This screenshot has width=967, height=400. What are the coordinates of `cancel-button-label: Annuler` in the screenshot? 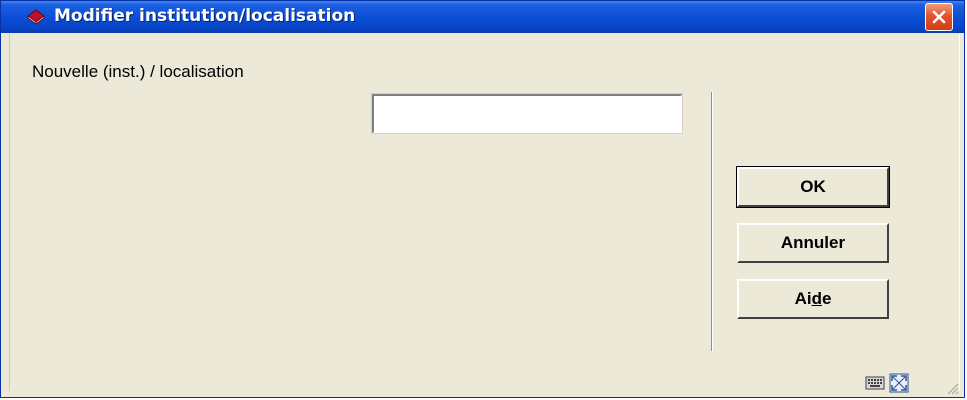 It's located at (813, 242).